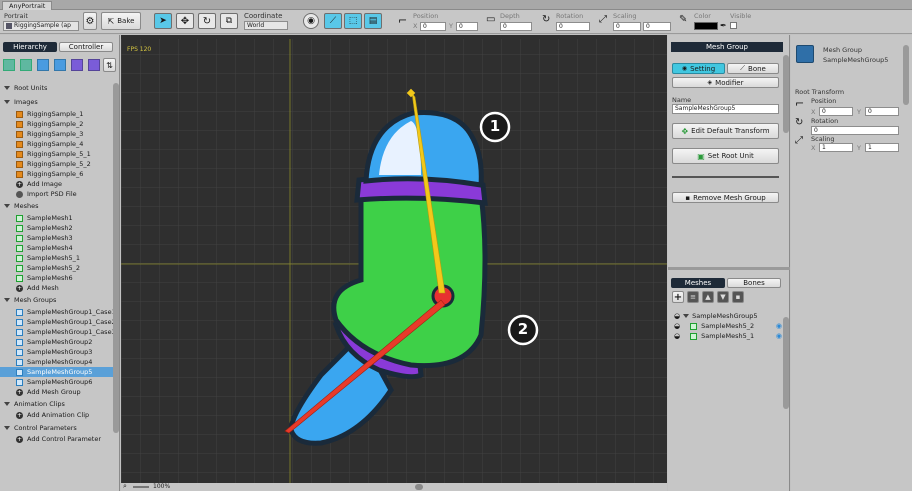  I want to click on image-item: RiggingSample_2, so click(67, 124).